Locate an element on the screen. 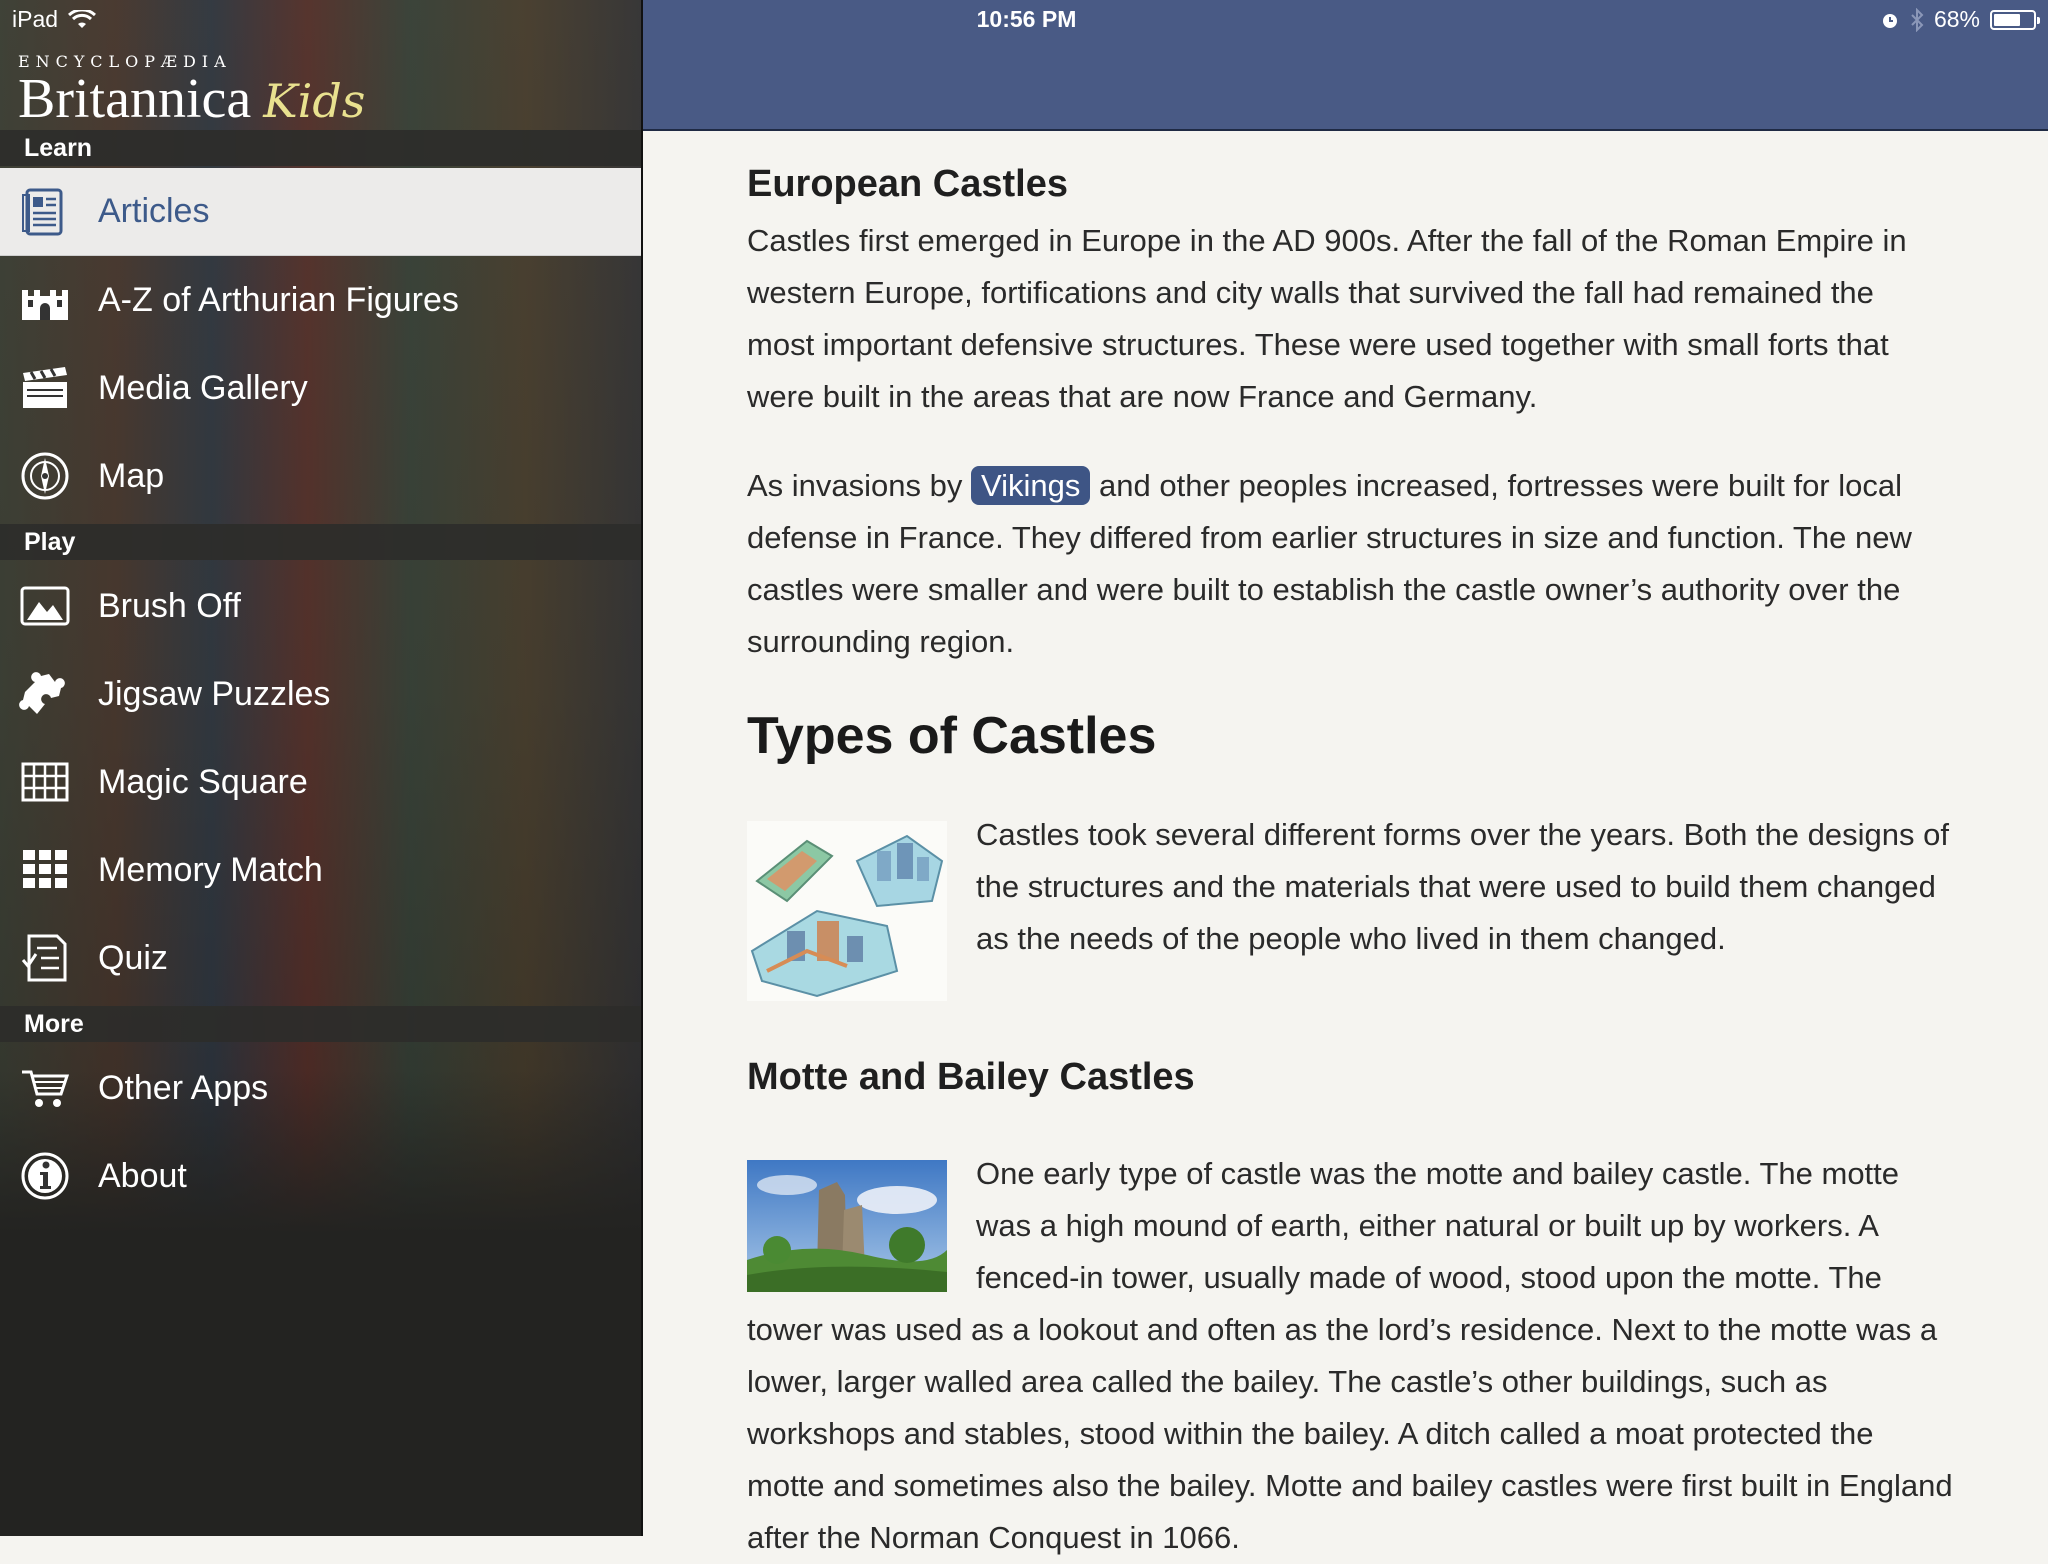 This screenshot has height=1564, width=2048. alarm-icon is located at coordinates (1889, 20).